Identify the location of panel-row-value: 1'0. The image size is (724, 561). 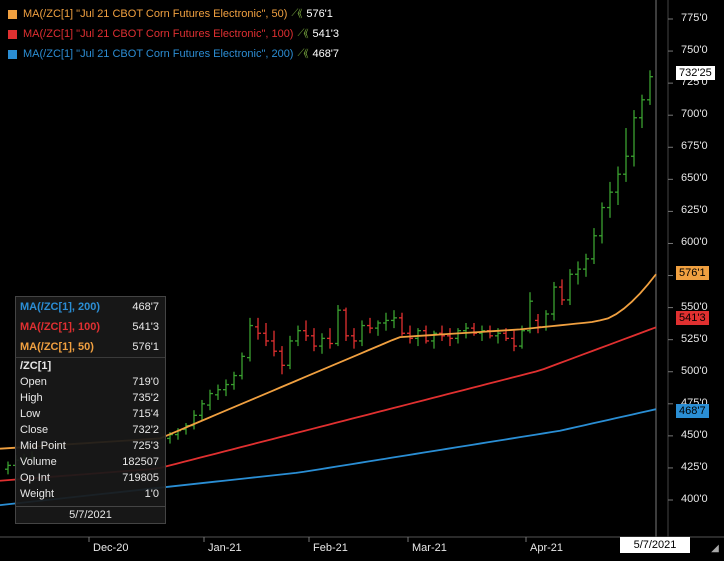
(151, 494).